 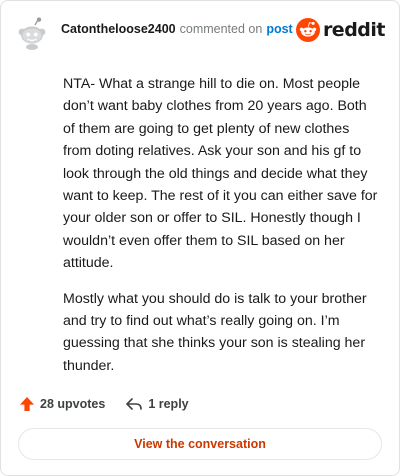 I want to click on snoo-avatar-icon, so click(x=32, y=33).